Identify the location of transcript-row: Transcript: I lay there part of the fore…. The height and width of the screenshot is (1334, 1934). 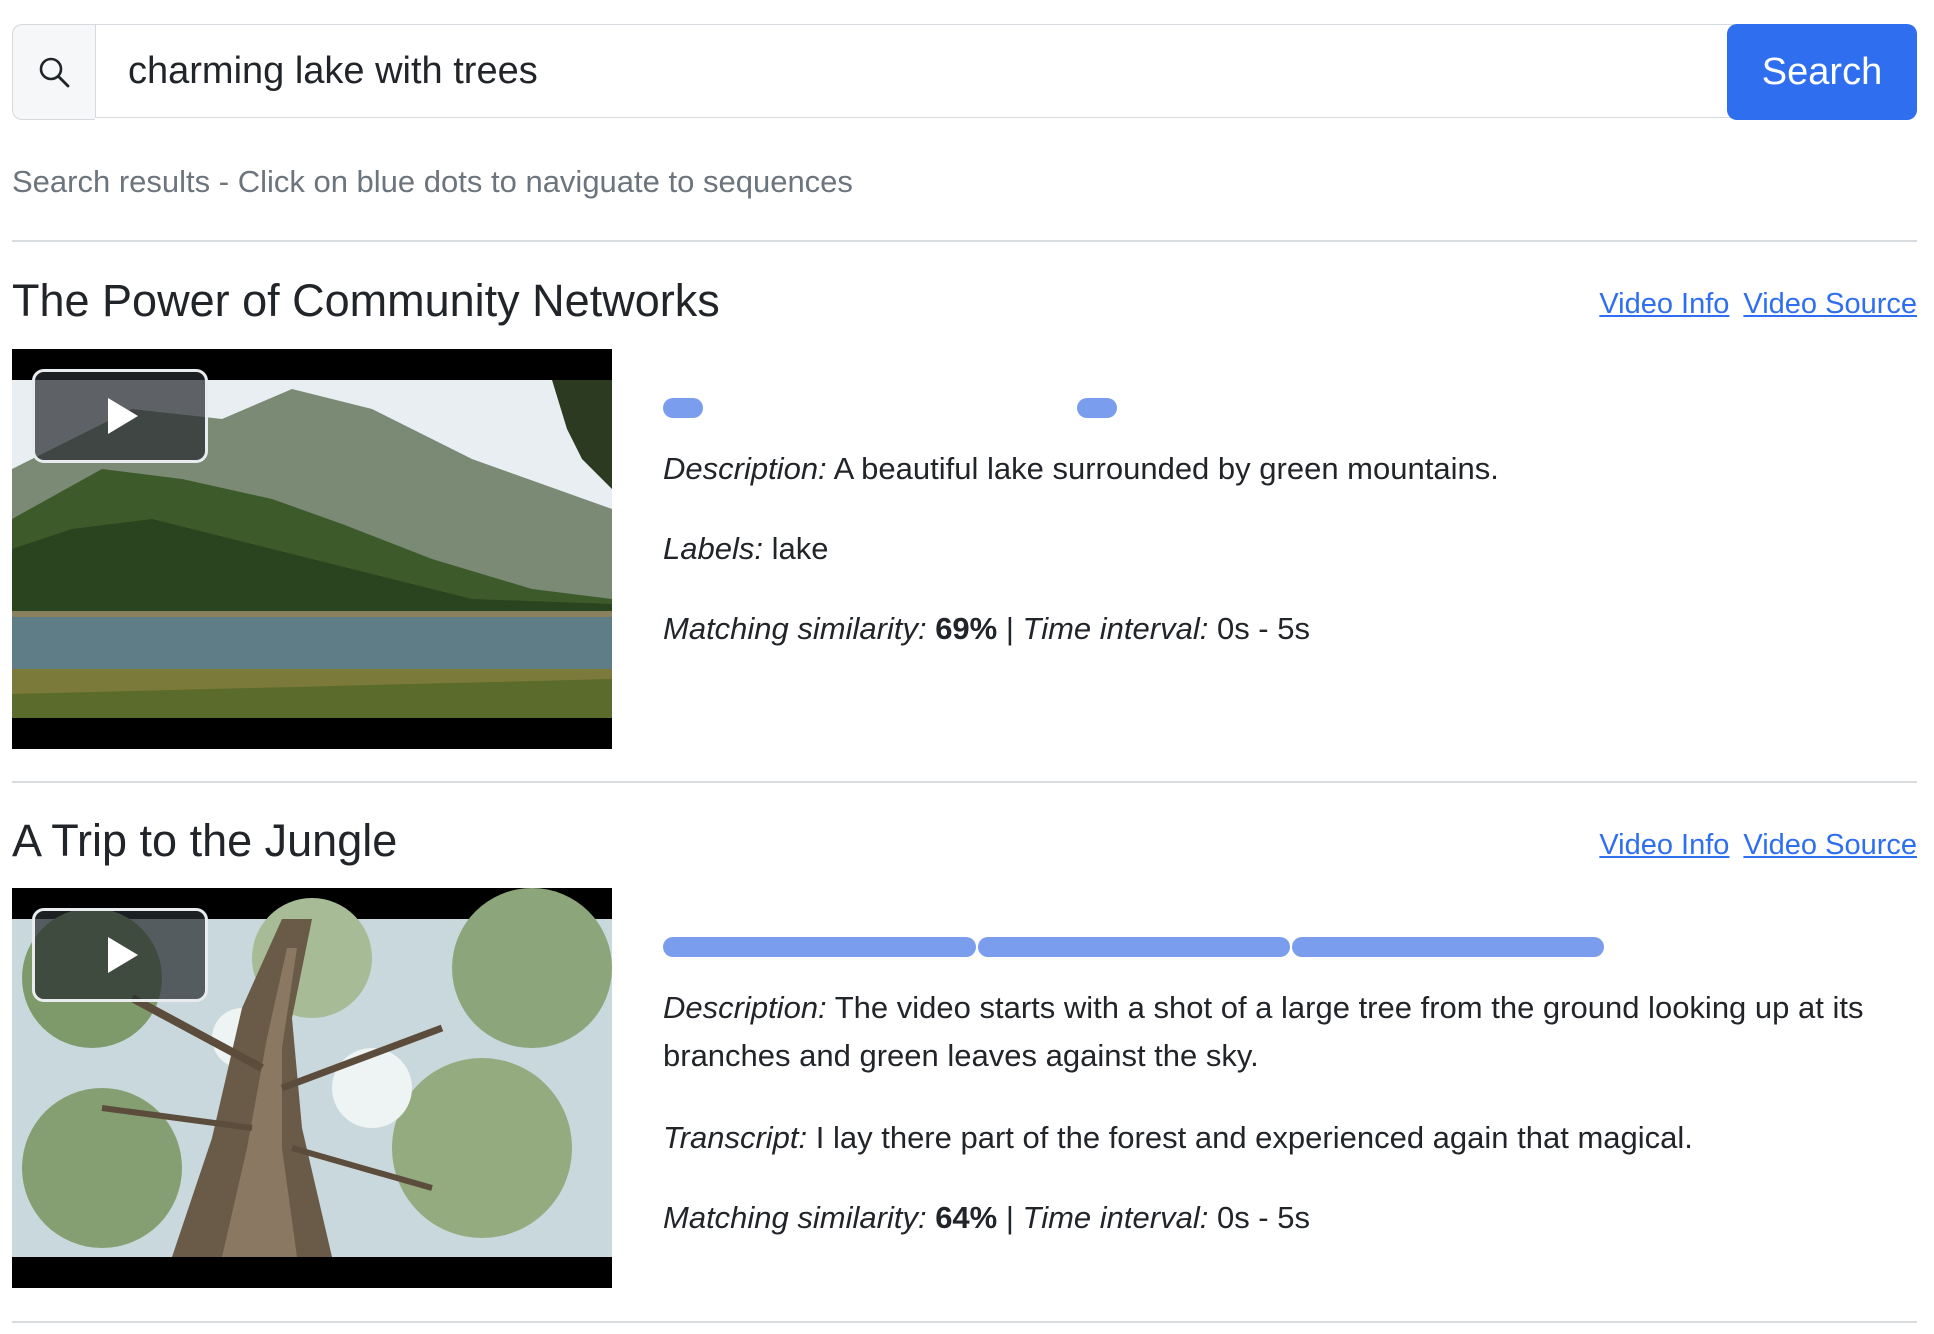
(1288, 1138).